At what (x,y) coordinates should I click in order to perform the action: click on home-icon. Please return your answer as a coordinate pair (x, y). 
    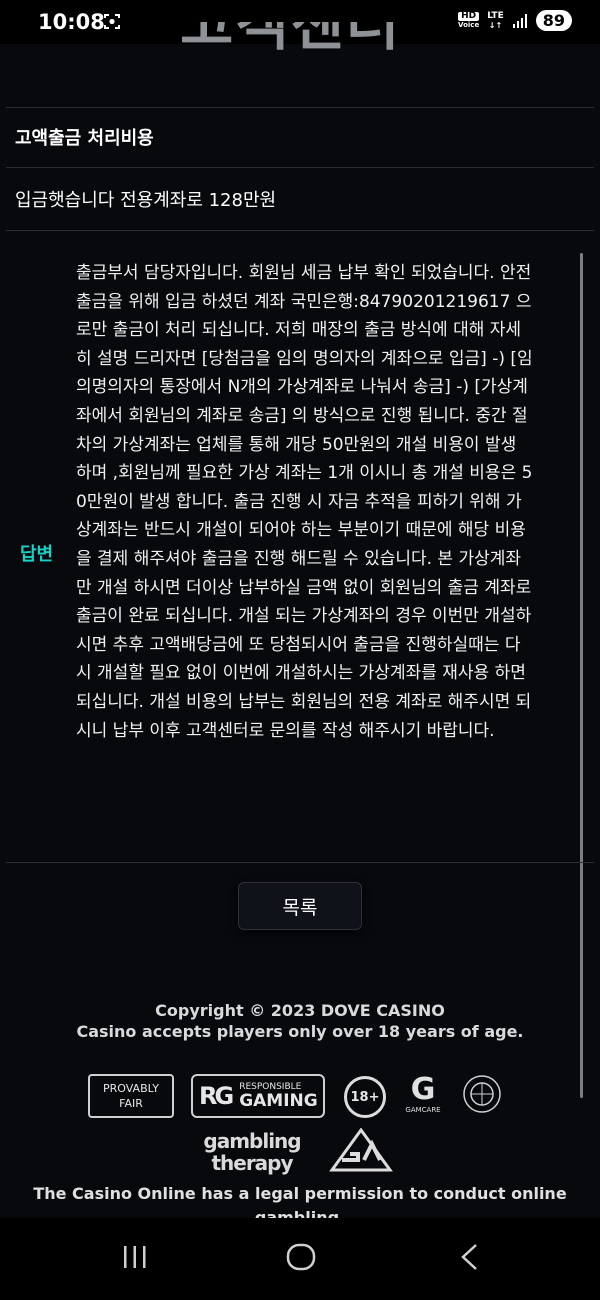
    Looking at the image, I should click on (301, 1257).